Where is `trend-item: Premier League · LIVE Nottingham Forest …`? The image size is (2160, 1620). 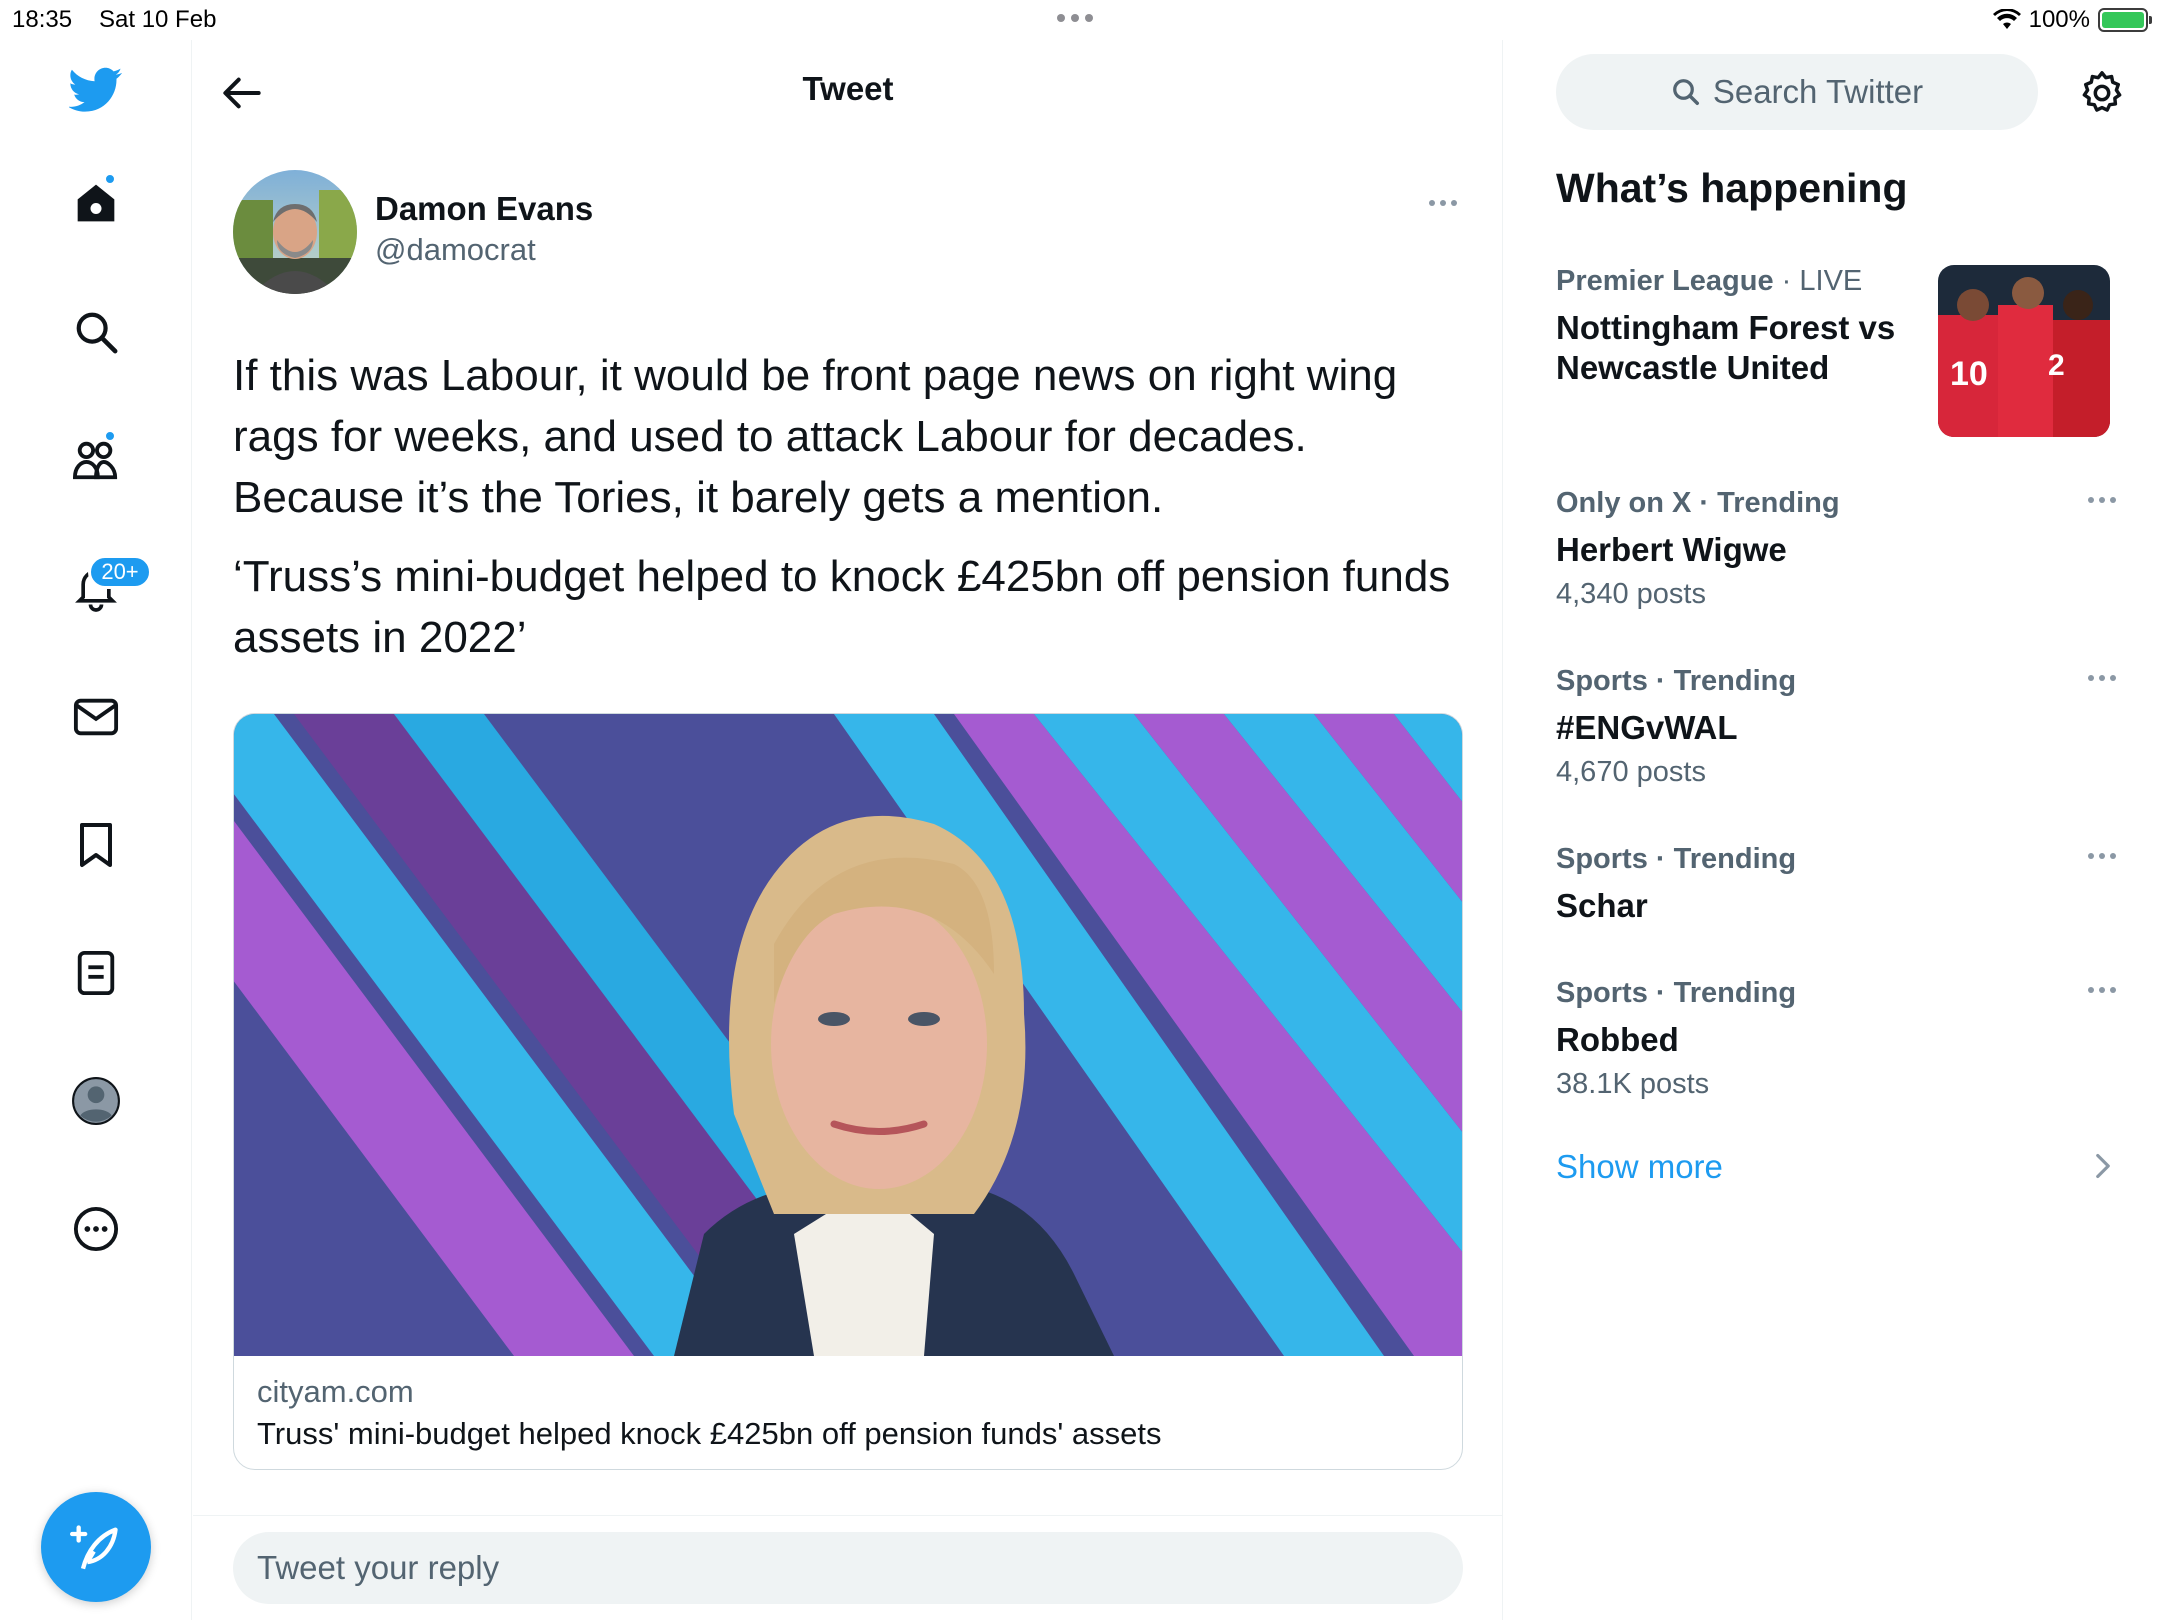
trend-item: Premier League · LIVE Nottingham Forest … is located at coordinates (1746, 326).